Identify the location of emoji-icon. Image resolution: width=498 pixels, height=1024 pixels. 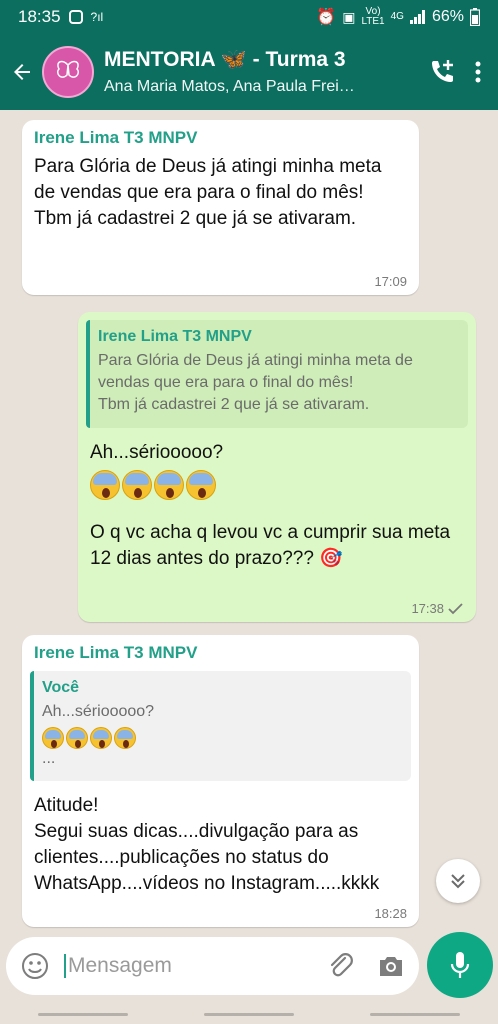
(35, 966).